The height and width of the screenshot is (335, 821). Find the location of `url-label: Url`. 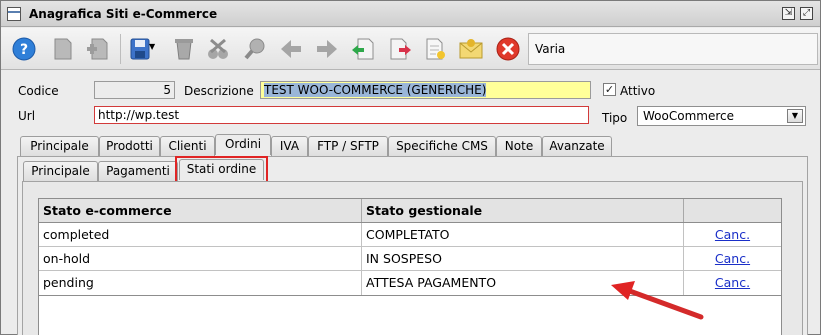

url-label: Url is located at coordinates (27, 116).